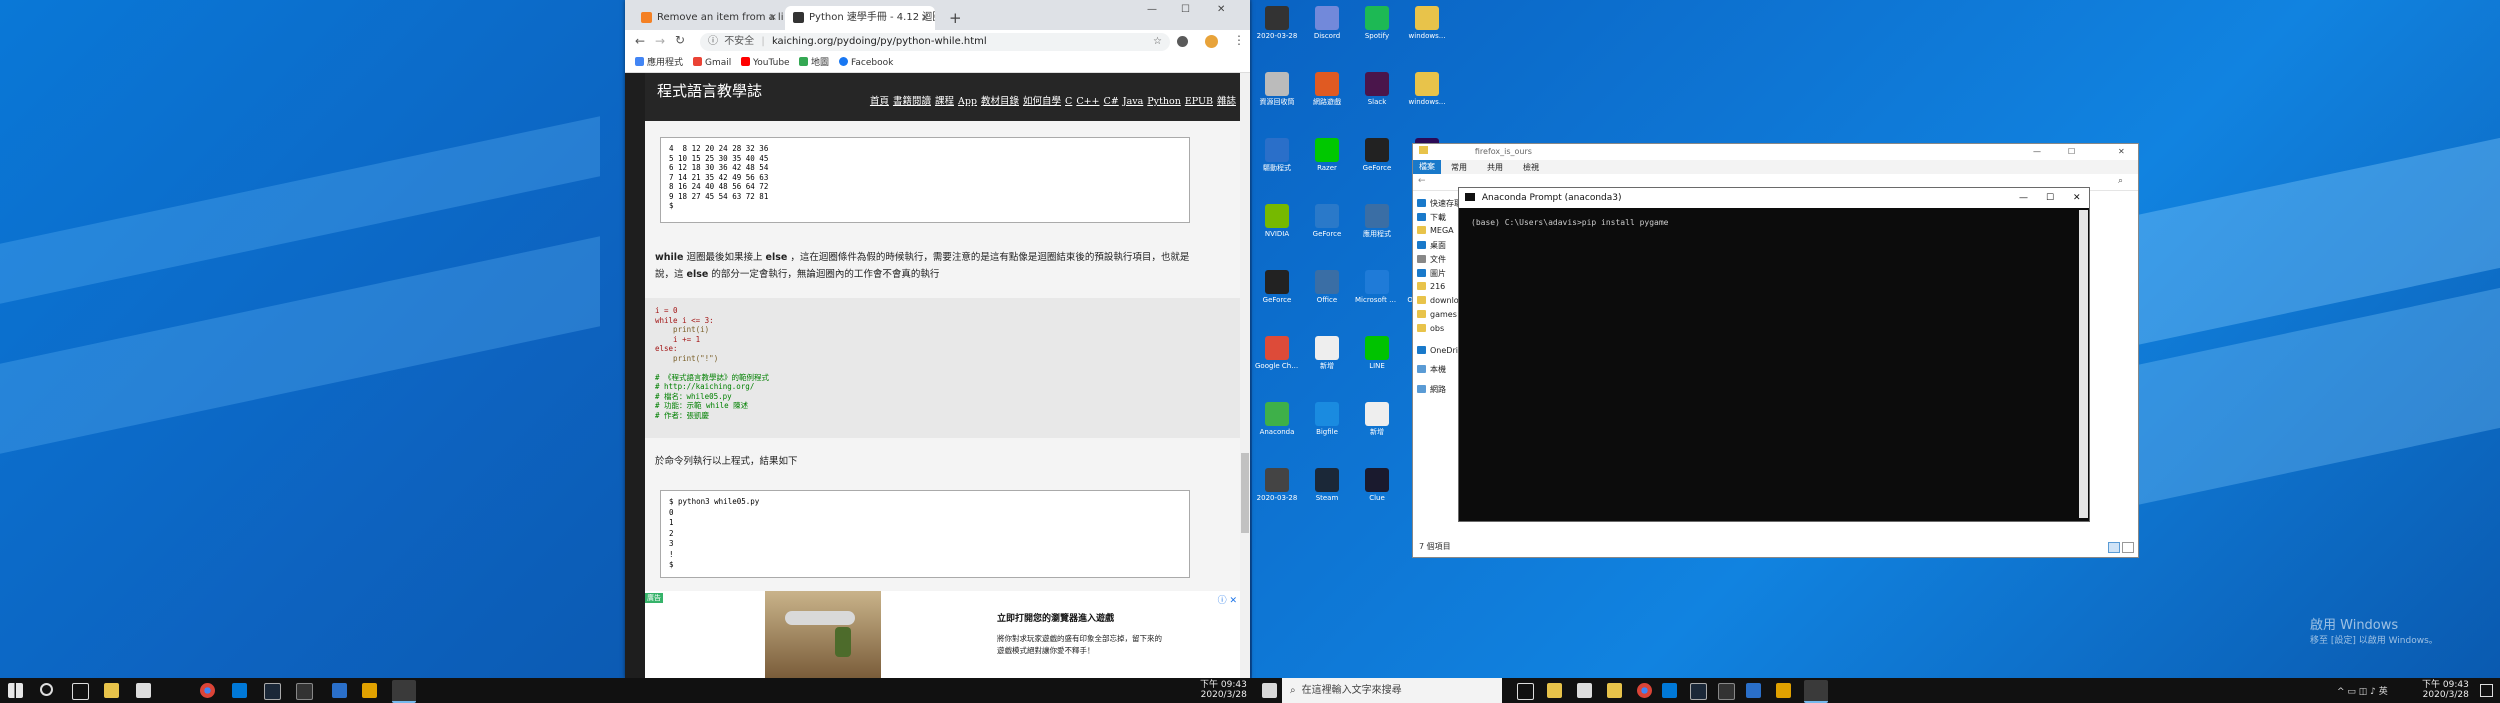  I want to click on site-nav-link: C#, so click(1111, 101).